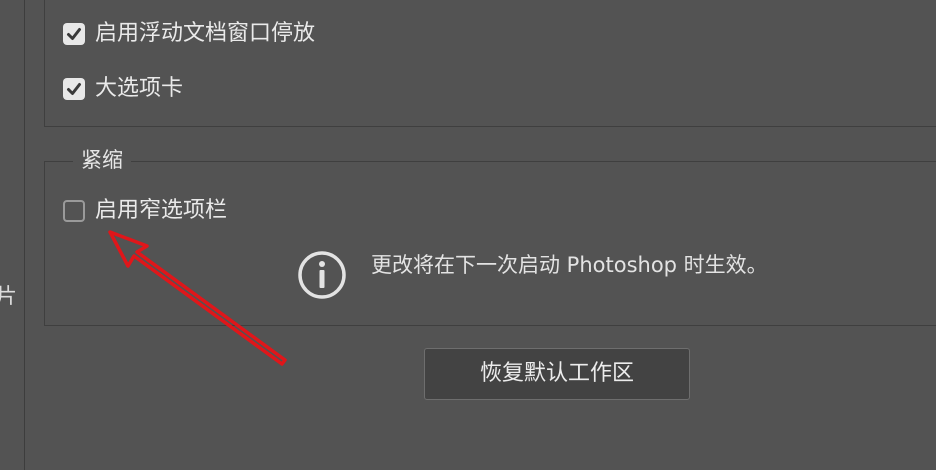  I want to click on narrow-options-bar-checkbox, so click(74, 211).